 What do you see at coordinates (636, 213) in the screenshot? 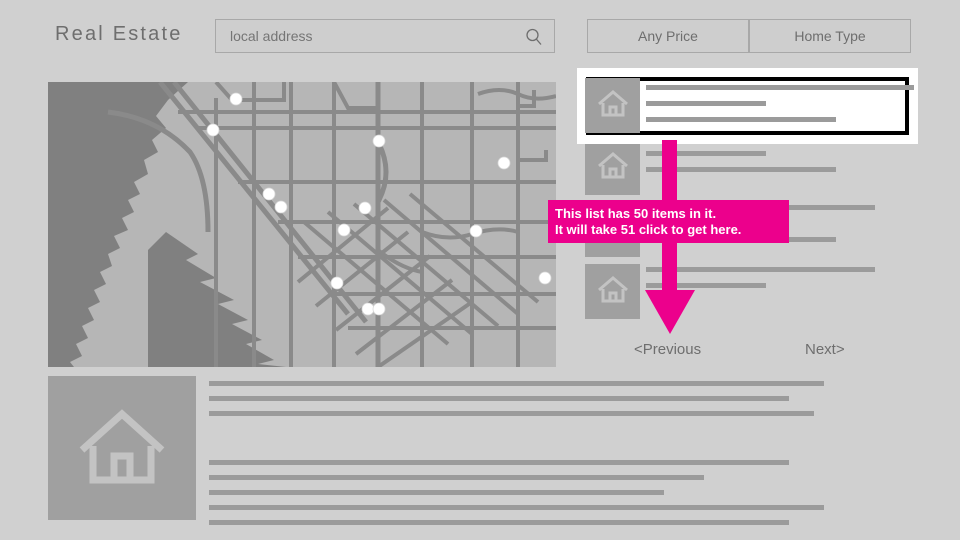
I see `annotation-line-1: This list has 50 items in it.` at bounding box center [636, 213].